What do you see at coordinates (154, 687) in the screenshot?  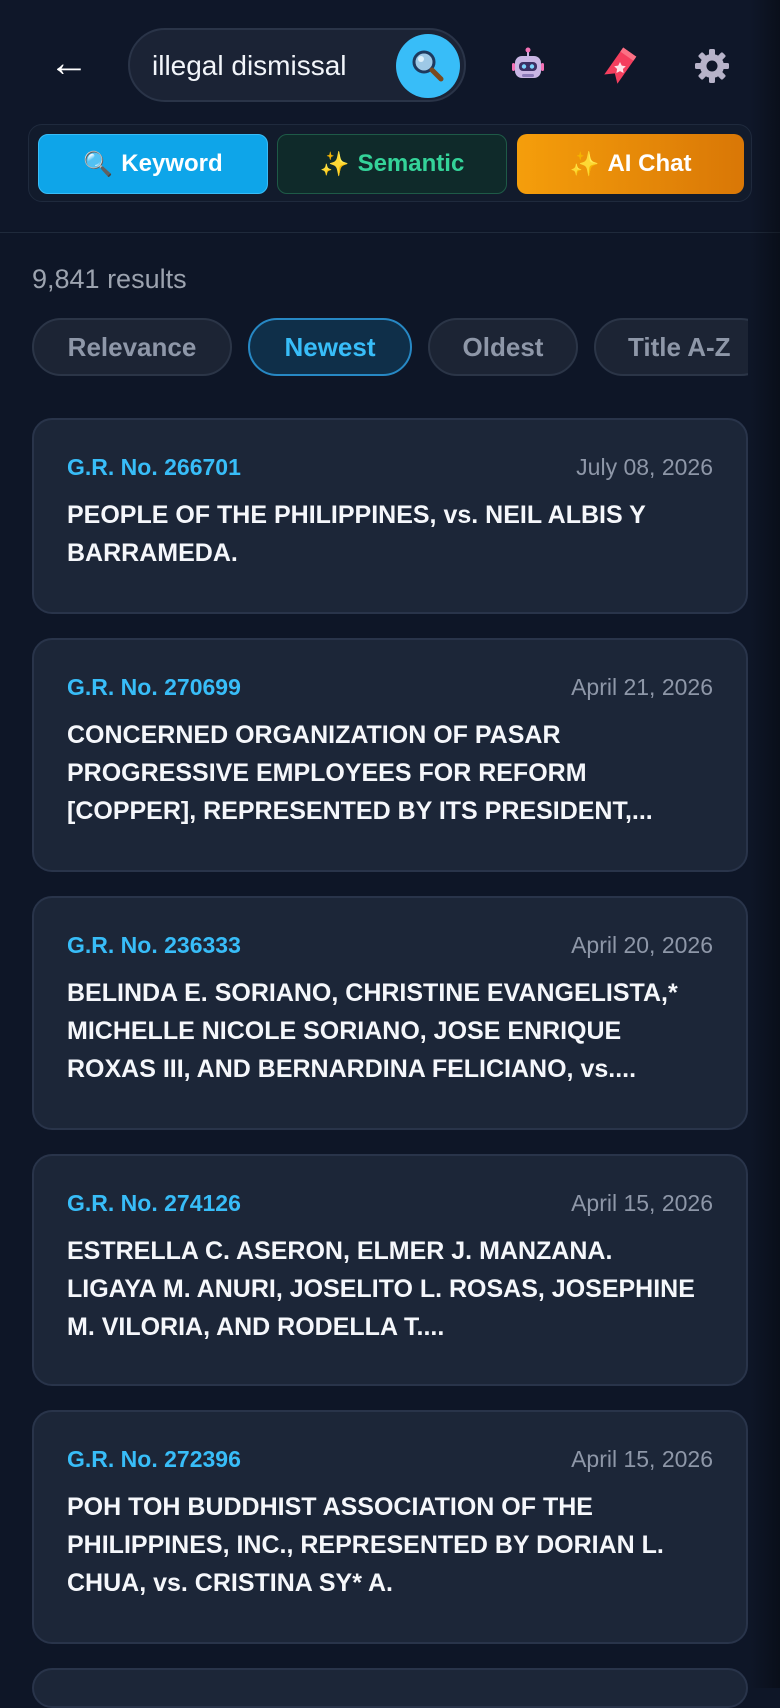 I see `case-gr-number: G.R. No. 270699` at bounding box center [154, 687].